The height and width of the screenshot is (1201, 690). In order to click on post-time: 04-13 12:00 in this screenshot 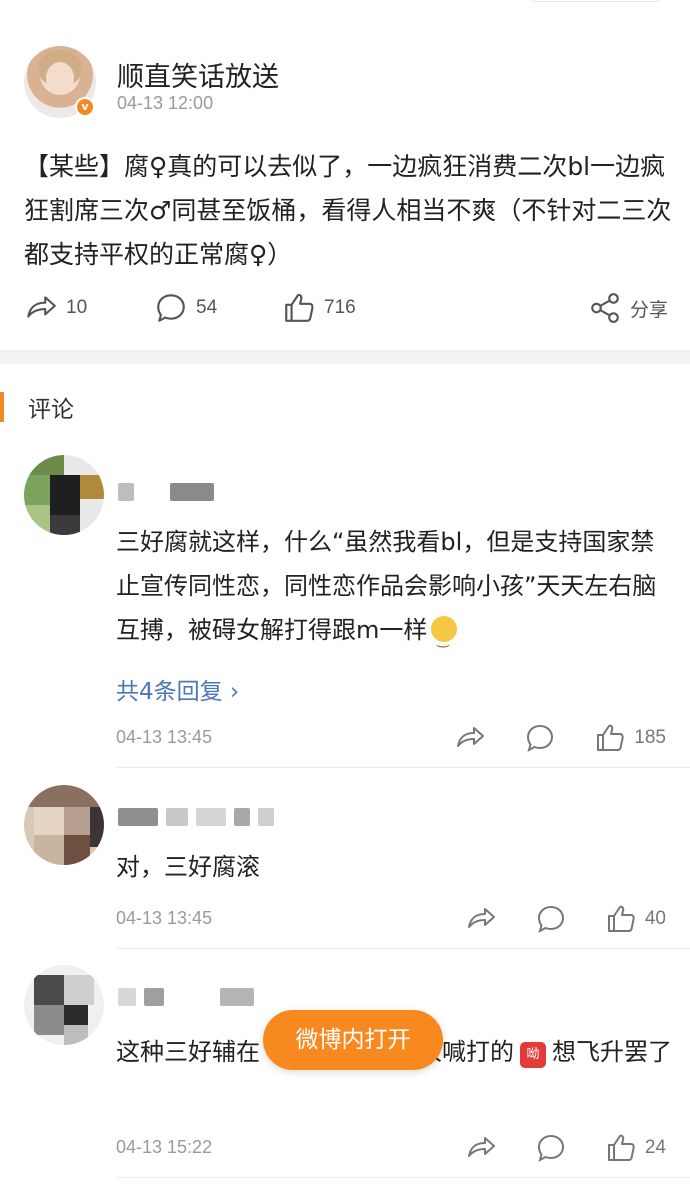, I will do `click(165, 103)`.